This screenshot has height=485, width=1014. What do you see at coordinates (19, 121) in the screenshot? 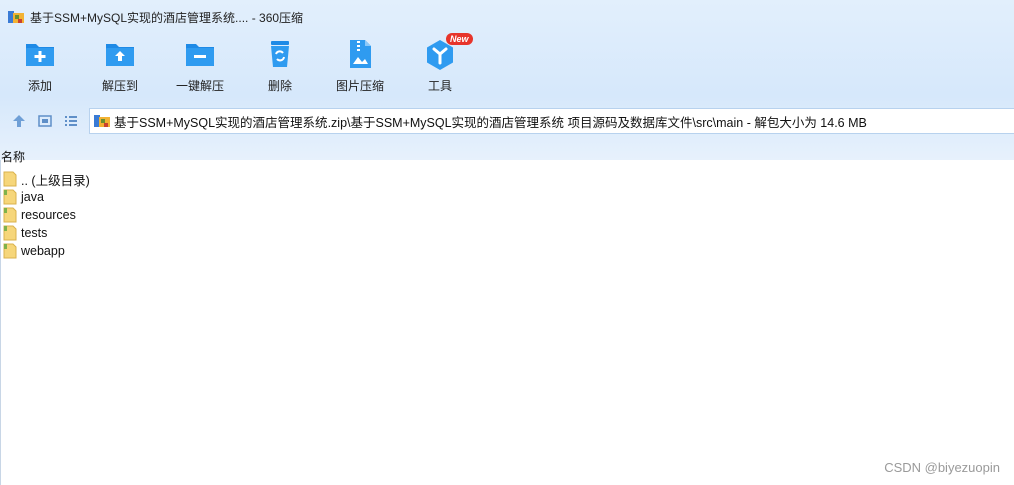
I see `up-arrow-icon` at bounding box center [19, 121].